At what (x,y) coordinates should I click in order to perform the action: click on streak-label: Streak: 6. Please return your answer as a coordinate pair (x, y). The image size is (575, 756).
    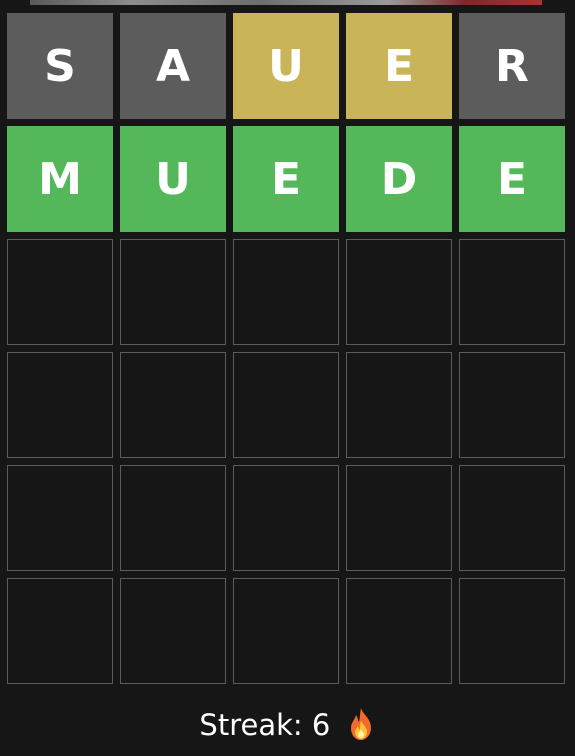
    Looking at the image, I should click on (265, 725).